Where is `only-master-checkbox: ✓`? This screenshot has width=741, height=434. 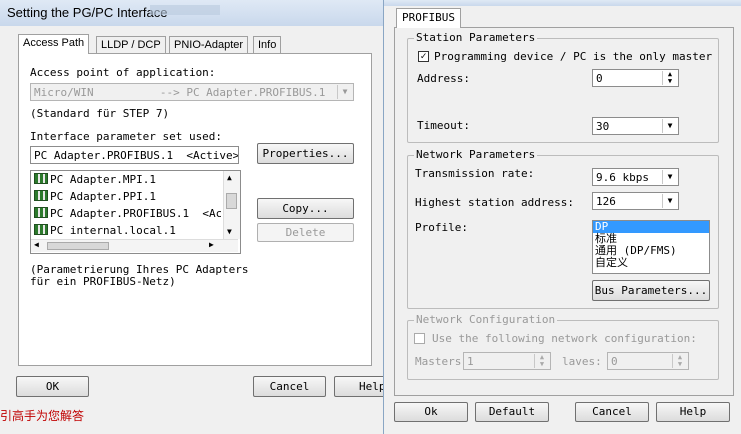 only-master-checkbox: ✓ is located at coordinates (423, 56).